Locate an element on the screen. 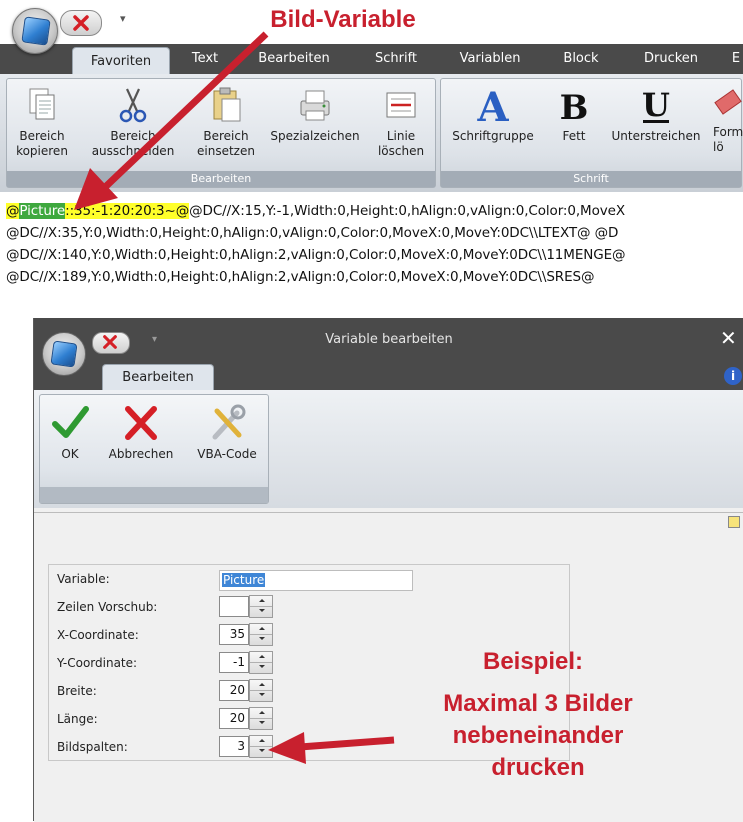 The width and height of the screenshot is (743, 822). line-feed-label: Zeilen Vorschub: is located at coordinates (107, 607).